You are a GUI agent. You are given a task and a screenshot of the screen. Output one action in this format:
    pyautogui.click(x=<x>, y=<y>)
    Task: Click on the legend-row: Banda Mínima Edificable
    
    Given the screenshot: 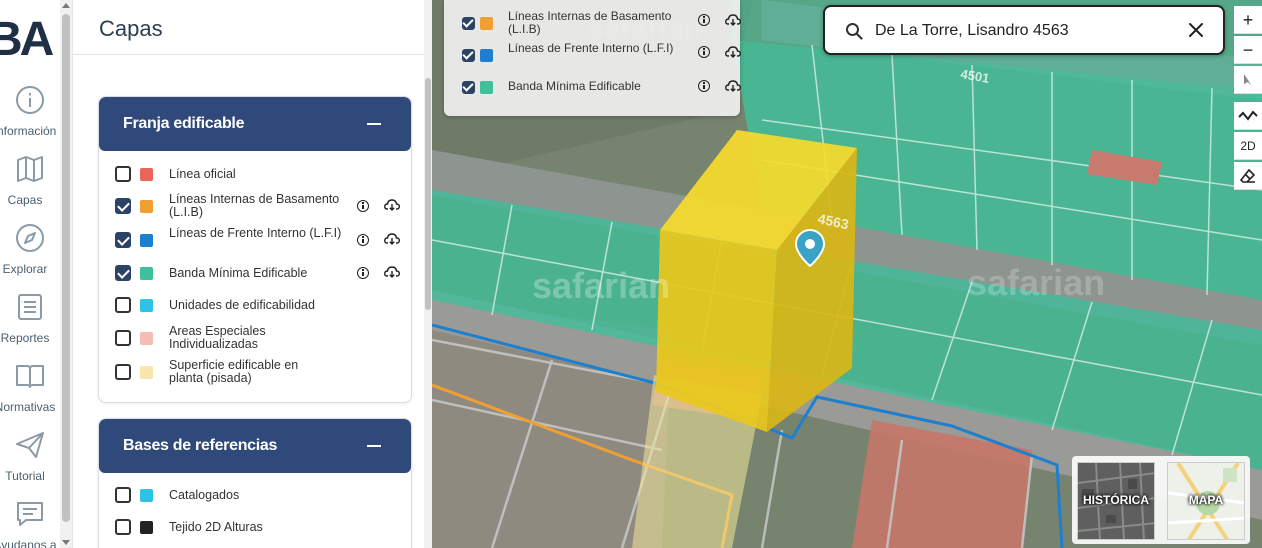 What is the action you would take?
    pyautogui.click(x=592, y=89)
    